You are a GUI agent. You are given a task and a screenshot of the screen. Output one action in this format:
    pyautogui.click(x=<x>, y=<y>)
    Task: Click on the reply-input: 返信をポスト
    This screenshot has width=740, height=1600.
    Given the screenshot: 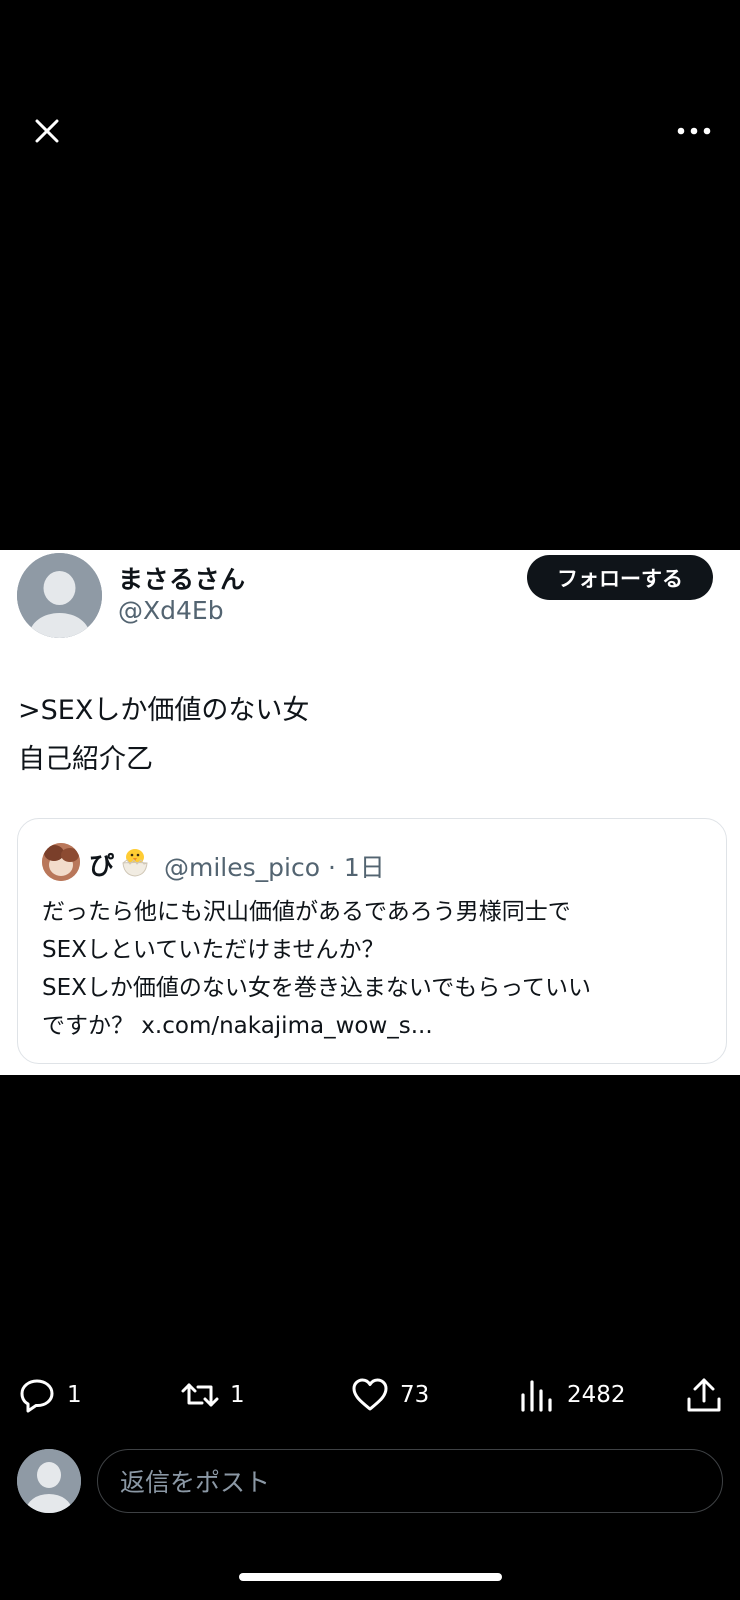 What is the action you would take?
    pyautogui.click(x=410, y=1481)
    